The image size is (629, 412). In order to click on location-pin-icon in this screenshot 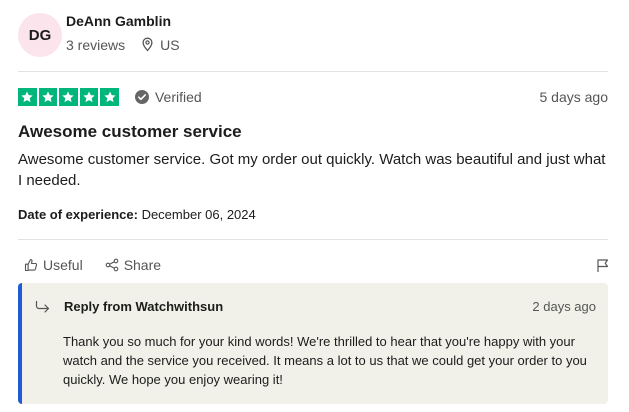, I will do `click(147, 44)`.